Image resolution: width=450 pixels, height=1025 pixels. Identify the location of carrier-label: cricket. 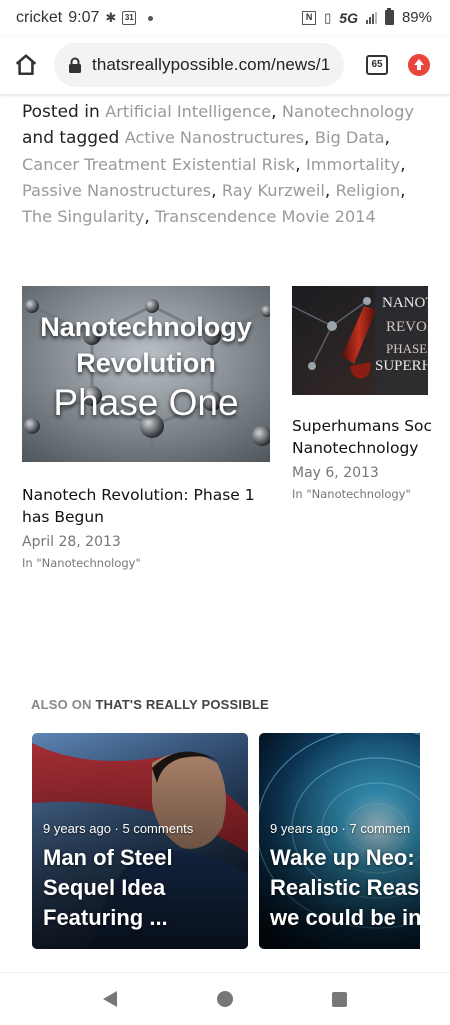
(39, 17).